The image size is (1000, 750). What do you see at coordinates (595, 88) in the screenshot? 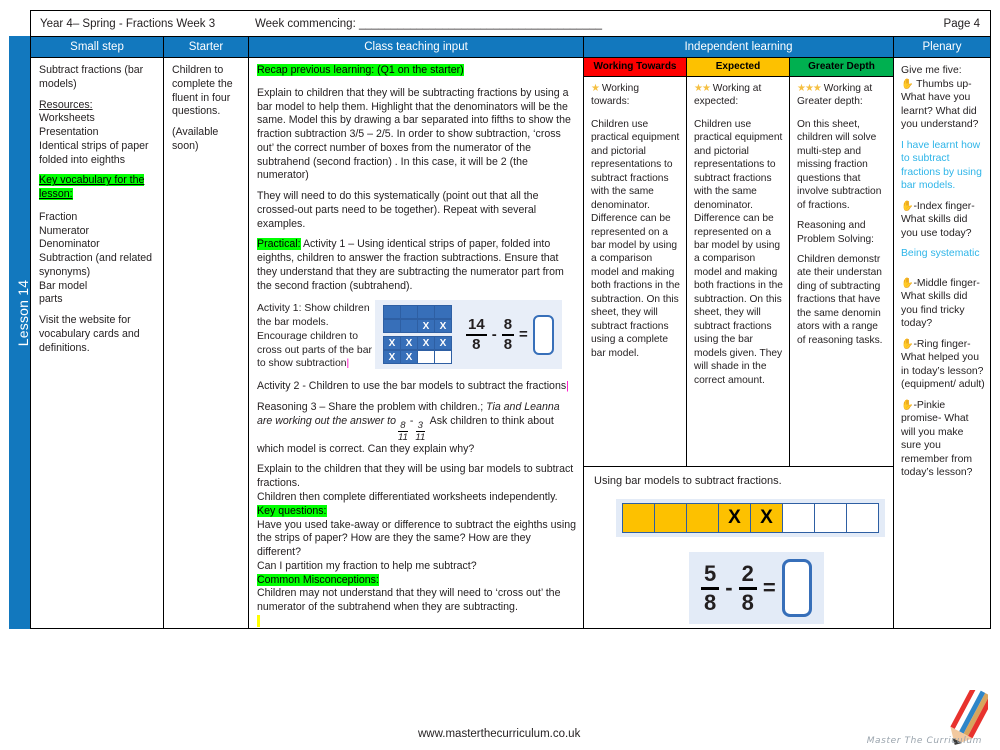
I see `star-icon: ★` at bounding box center [595, 88].